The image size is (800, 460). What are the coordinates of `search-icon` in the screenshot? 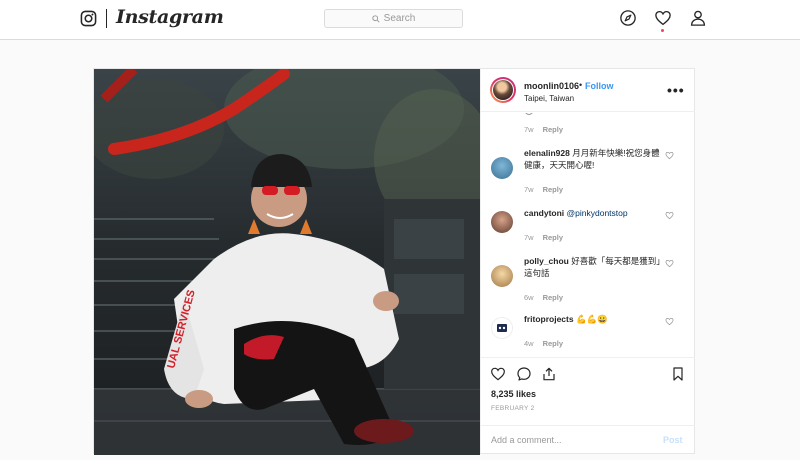 It's located at (375, 18).